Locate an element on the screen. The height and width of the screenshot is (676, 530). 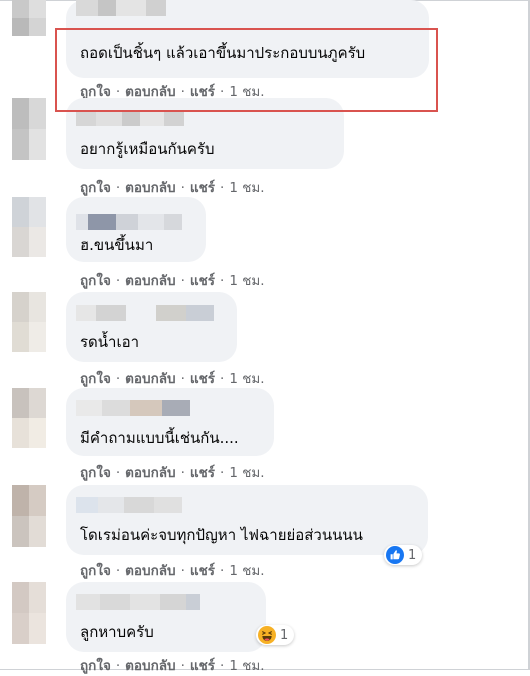
comment-bubble: รดน้ำเอา is located at coordinates (151, 327).